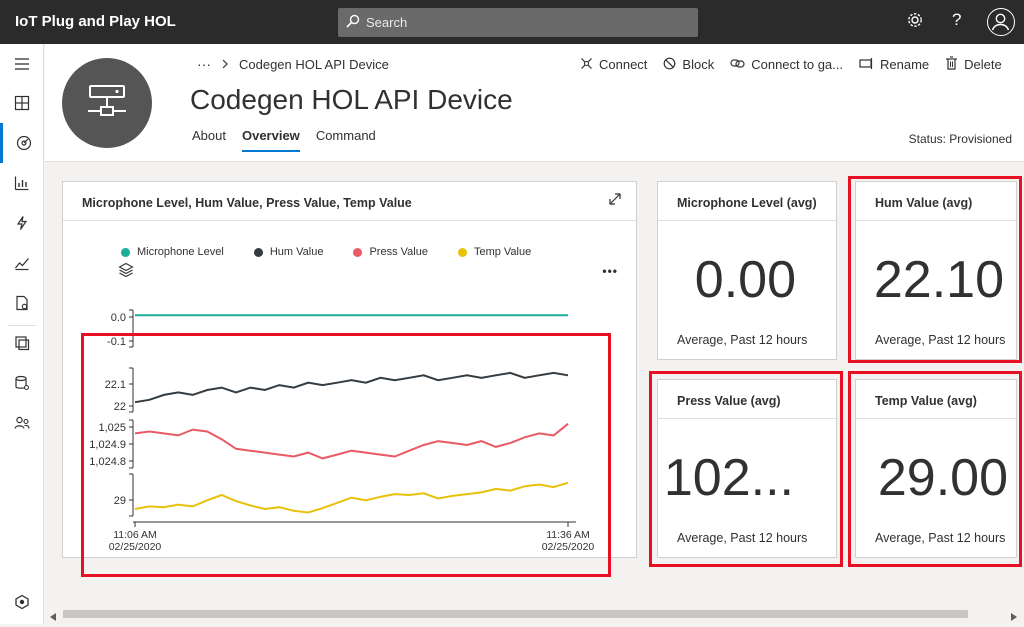 Image resolution: width=1024 pixels, height=627 pixels. Describe the element at coordinates (53, 618) in the screenshot. I see `scroll-left-icon` at that location.